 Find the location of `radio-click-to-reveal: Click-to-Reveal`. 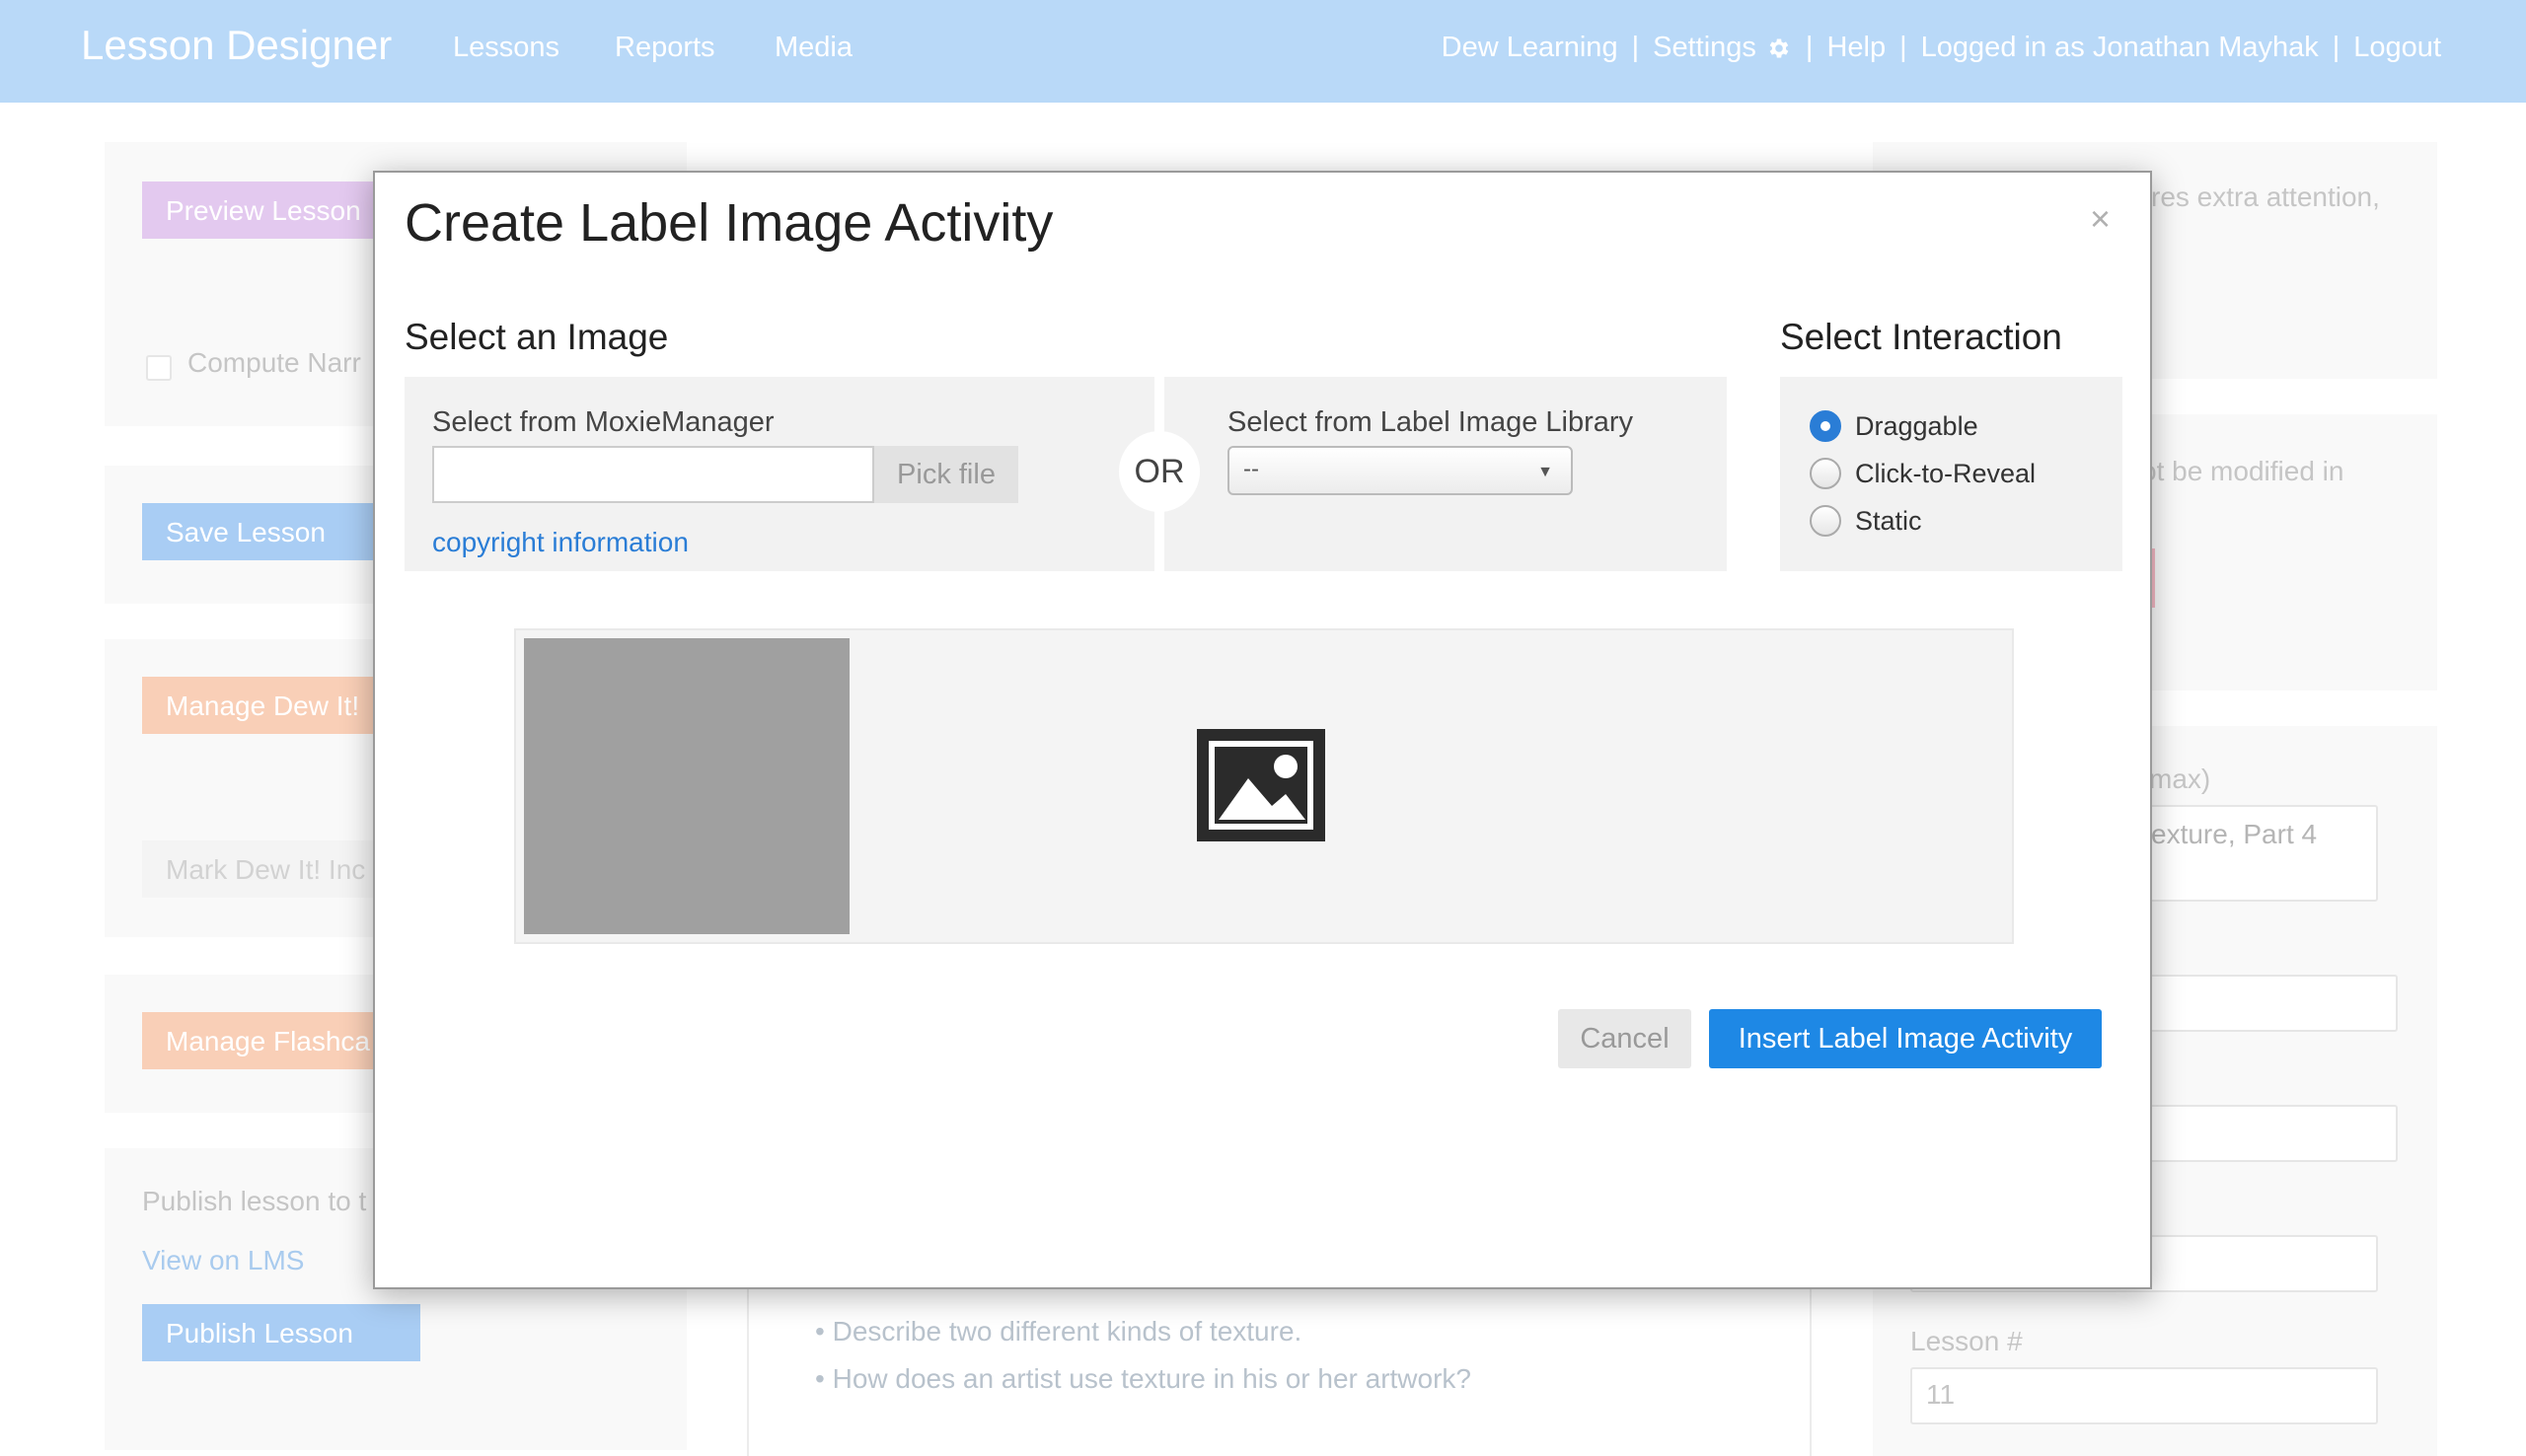

radio-click-to-reveal: Click-to-Reveal is located at coordinates (1923, 473).